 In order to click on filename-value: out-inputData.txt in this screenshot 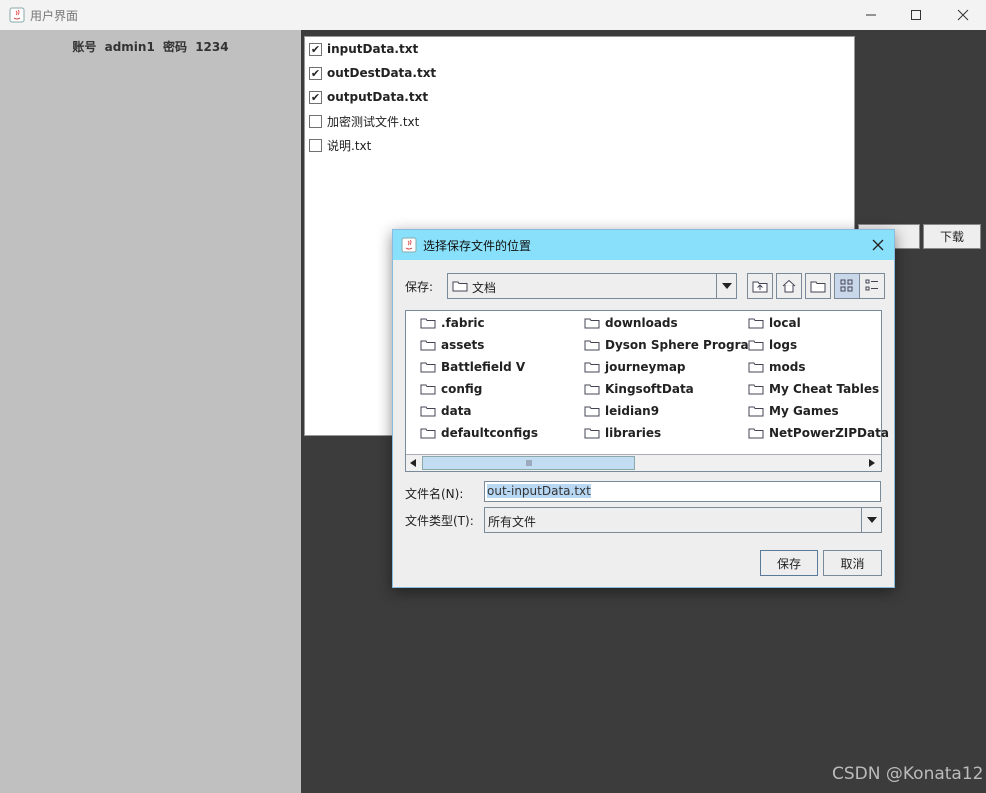, I will do `click(539, 491)`.